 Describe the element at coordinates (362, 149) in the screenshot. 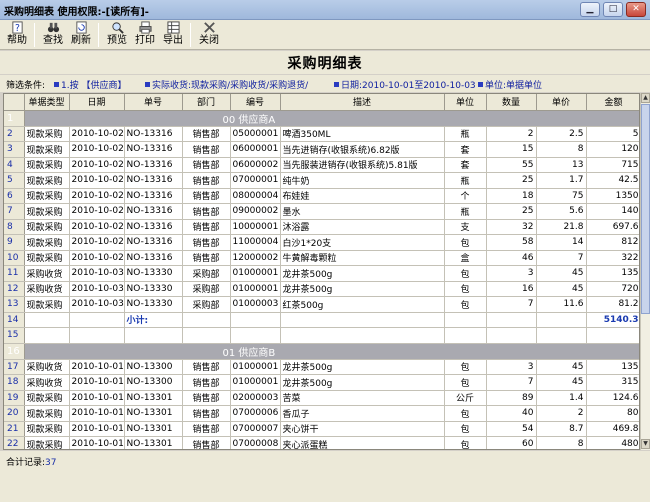

I see `cell-desc: 当先进销存(收银系统)6.82版` at that location.